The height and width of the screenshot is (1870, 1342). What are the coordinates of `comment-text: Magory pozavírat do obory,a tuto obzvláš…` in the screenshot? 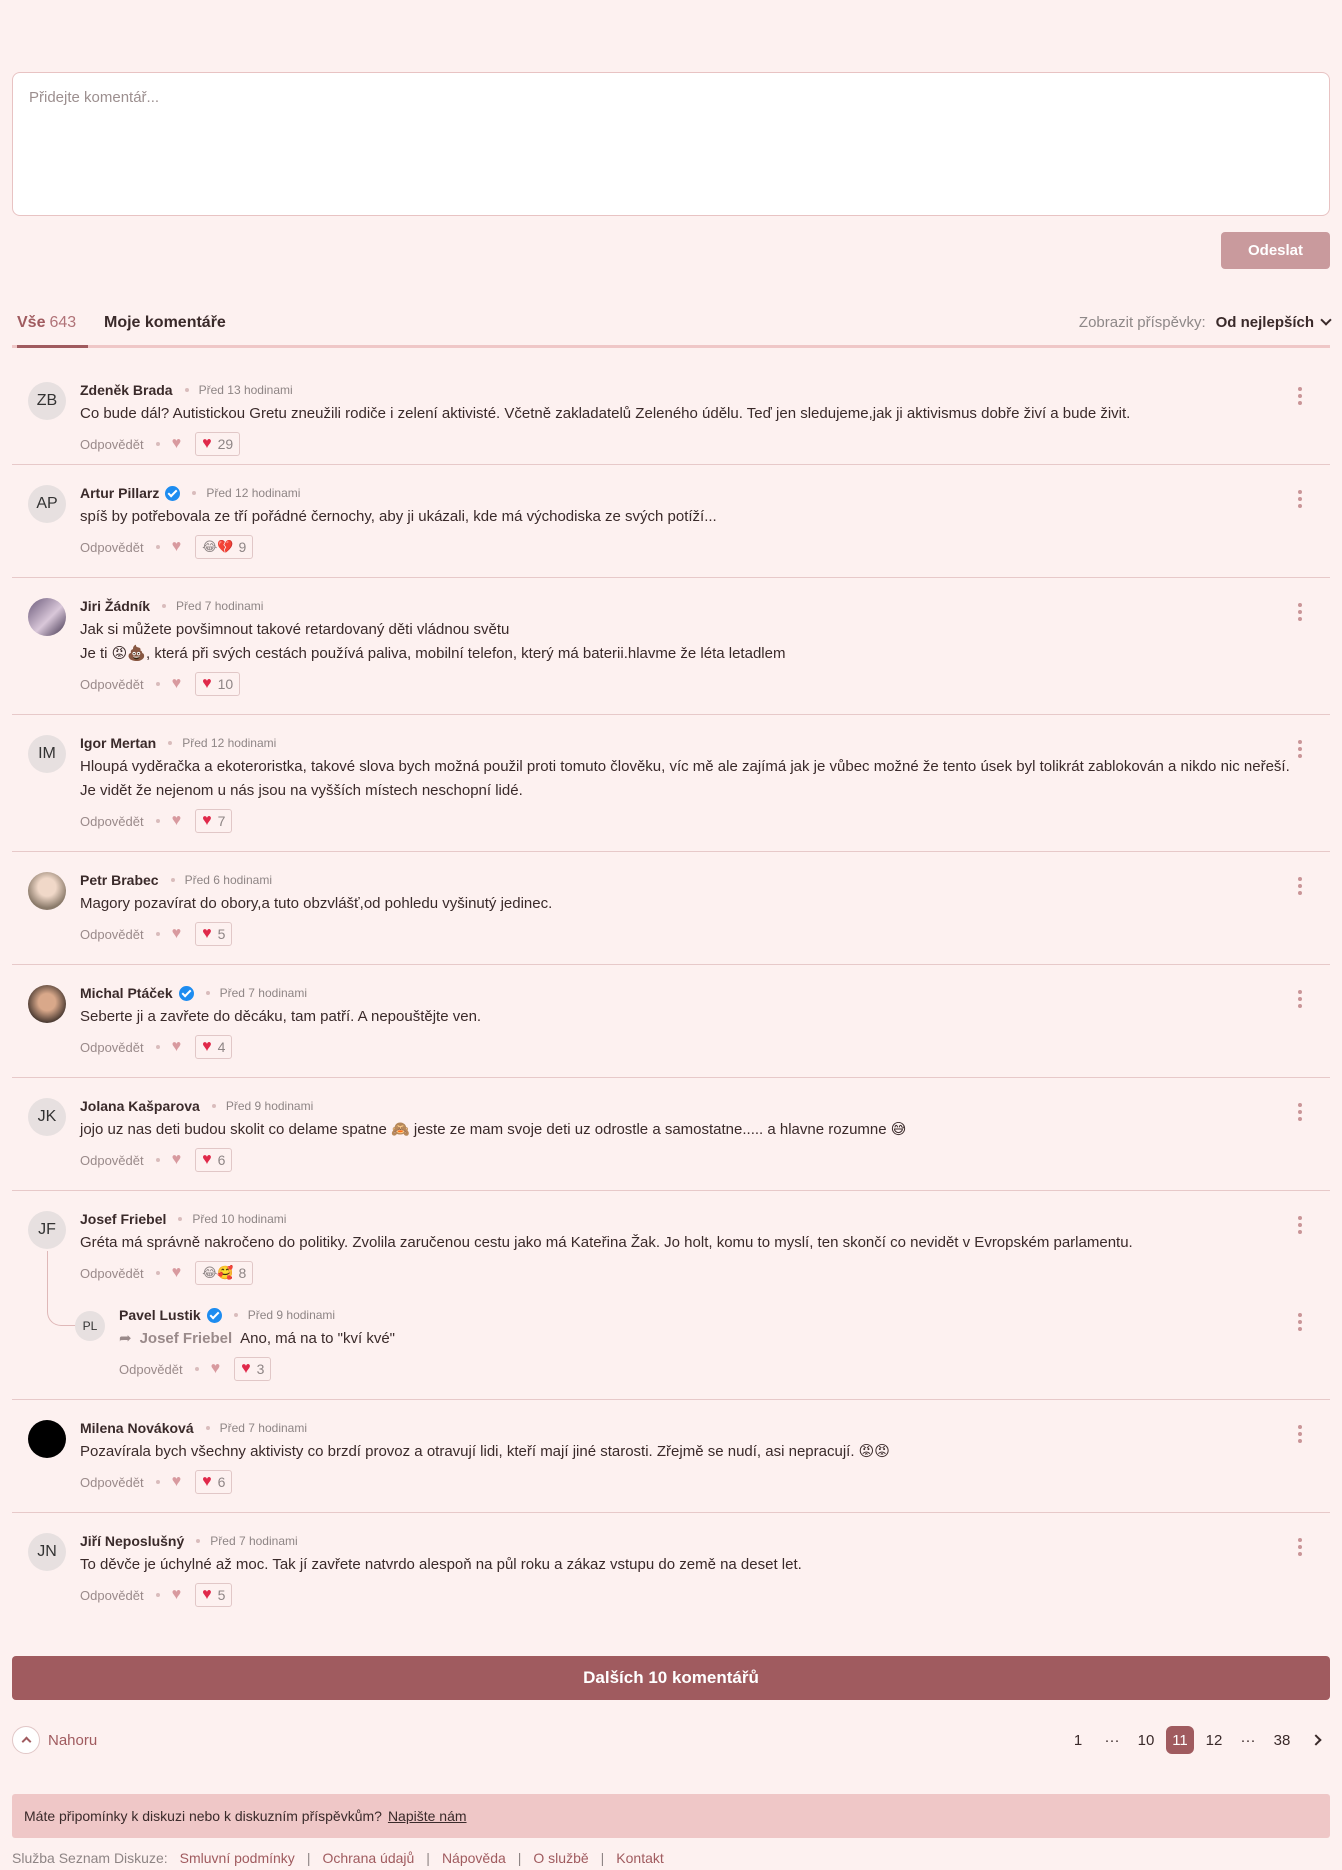 It's located at (690, 904).